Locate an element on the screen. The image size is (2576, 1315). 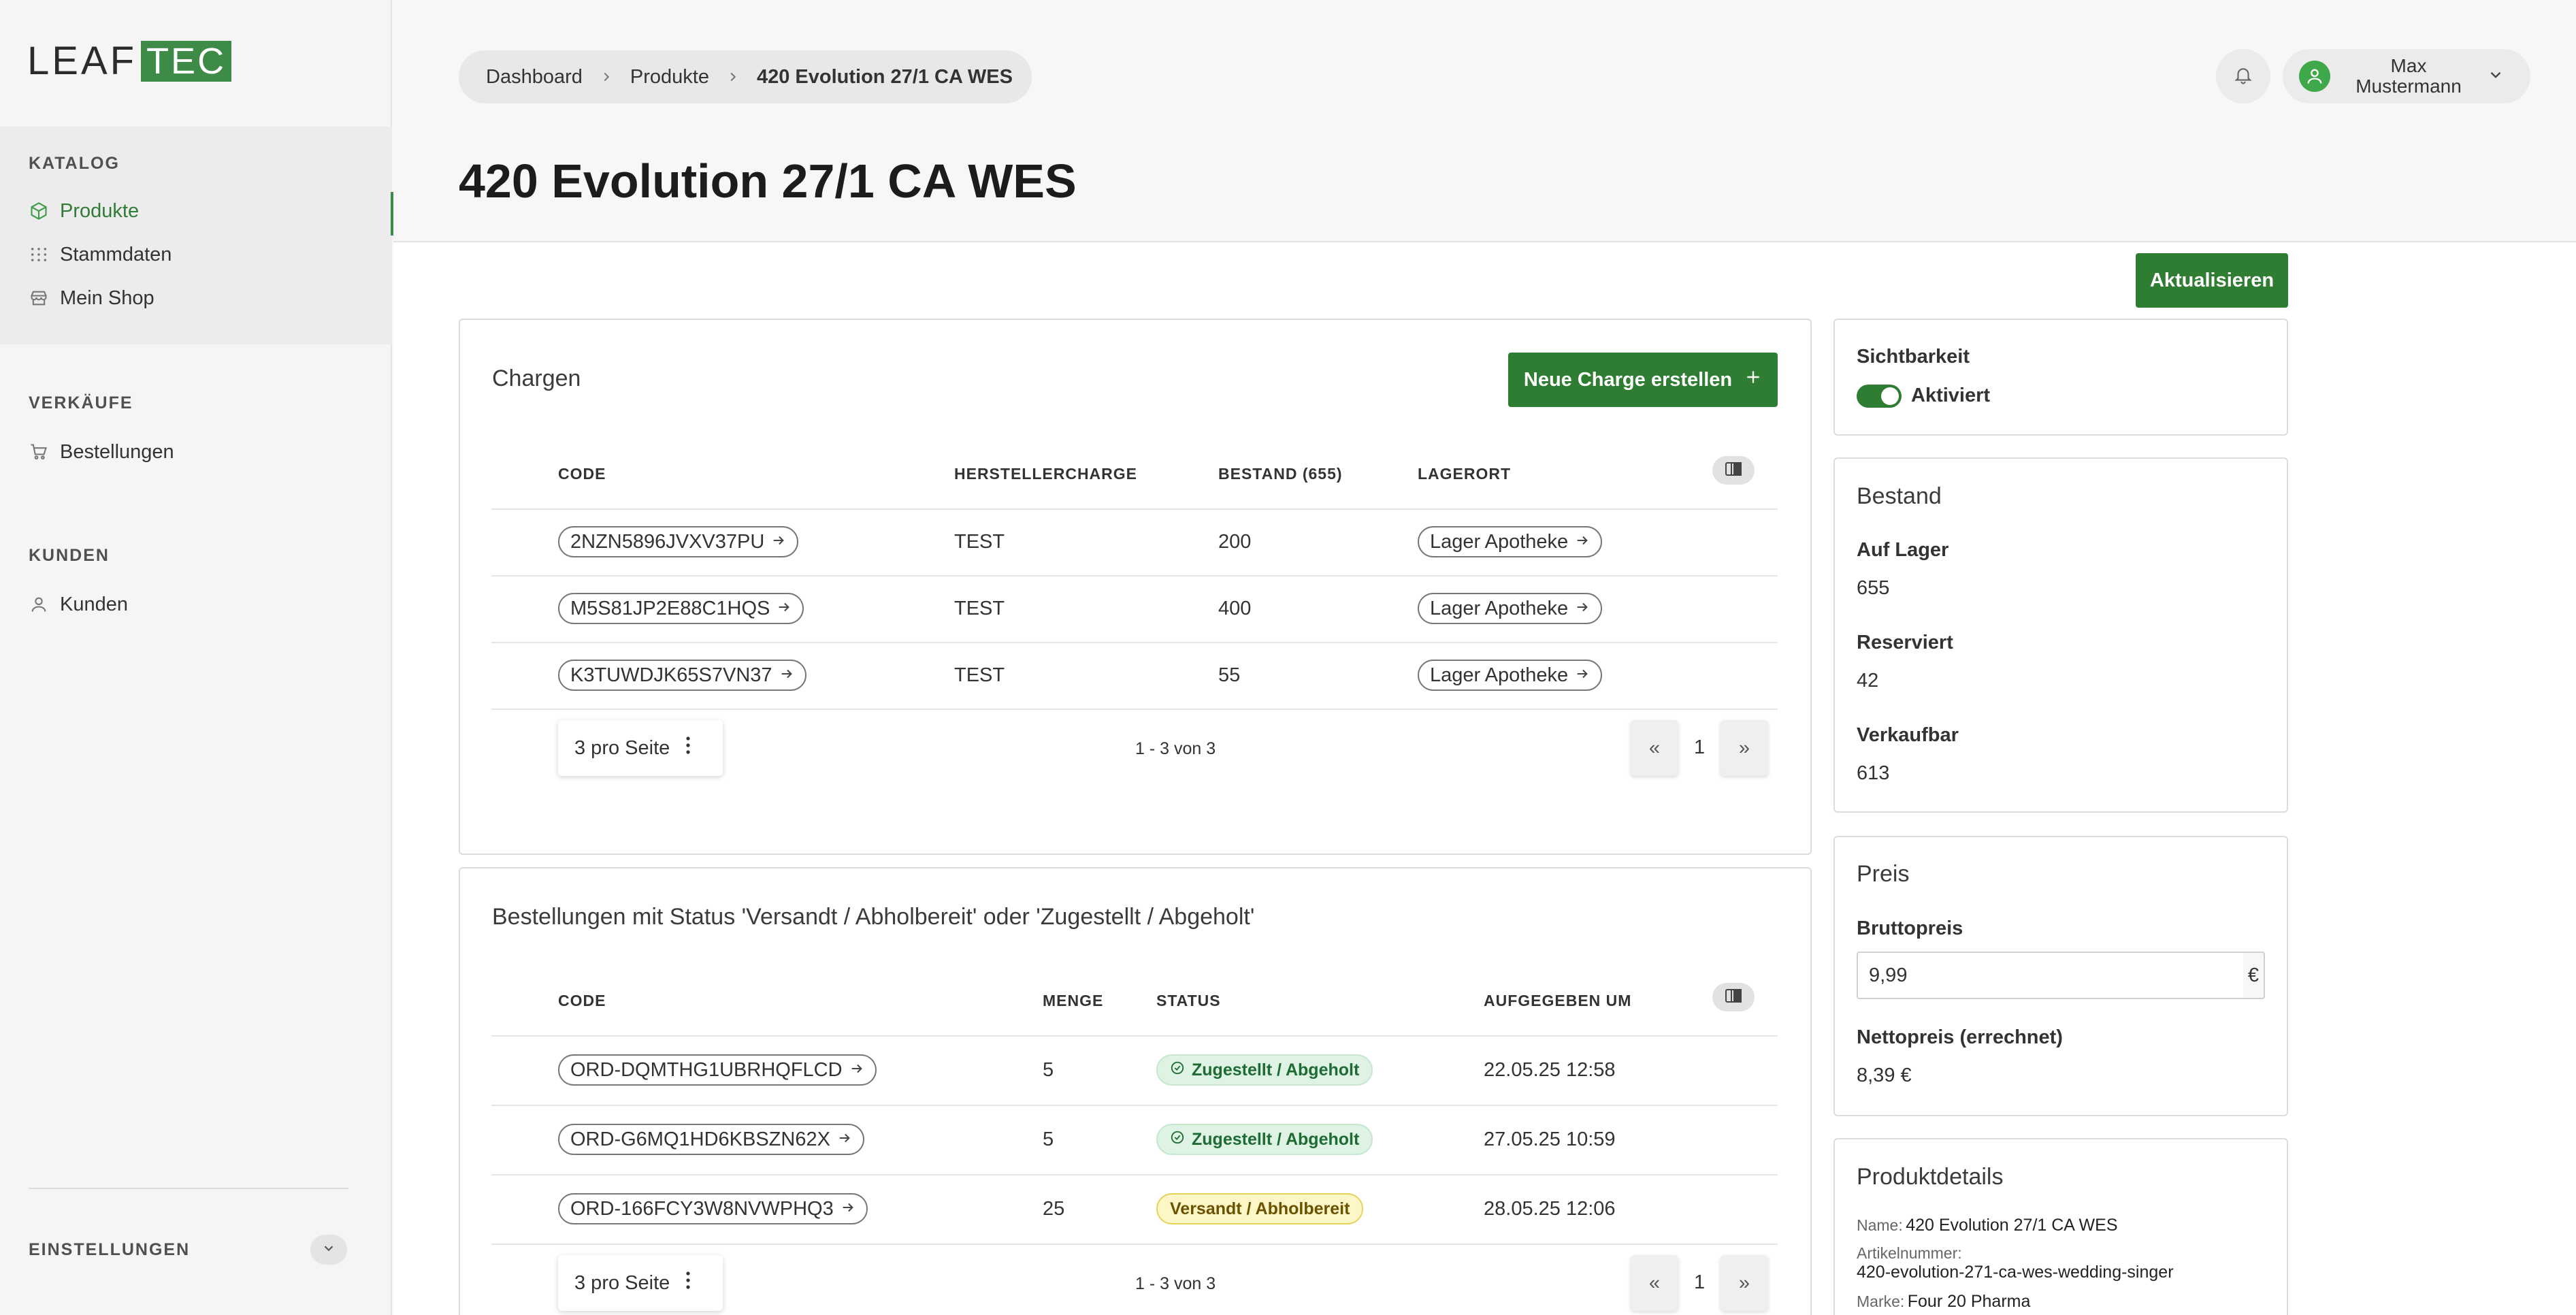
order-date: 27.05.25 10:59 is located at coordinates (1550, 1139).